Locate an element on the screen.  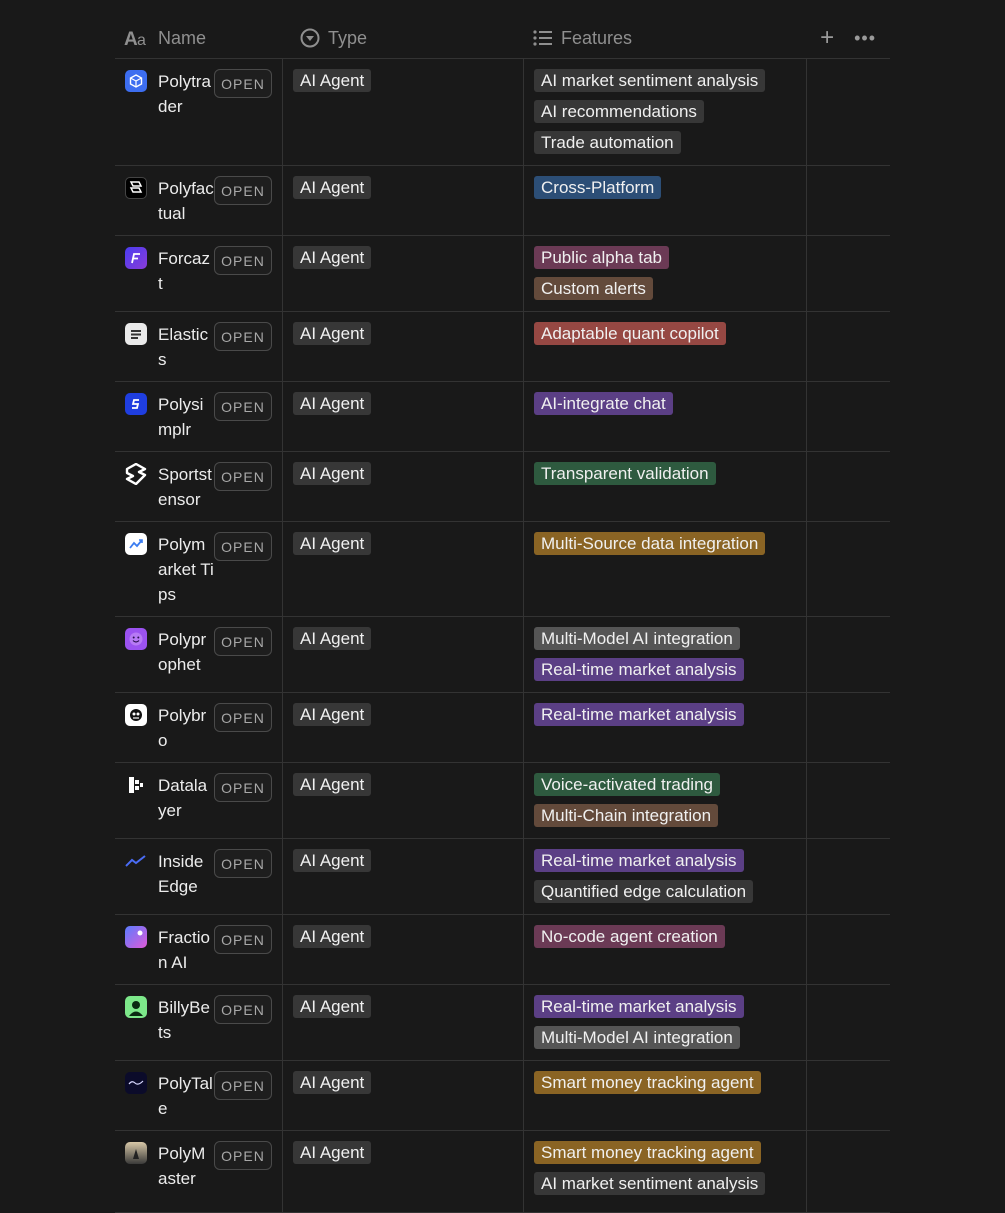
table-row: Polysimplr OPEN AI Agent AI-integrate chat is located at coordinates (502, 417).